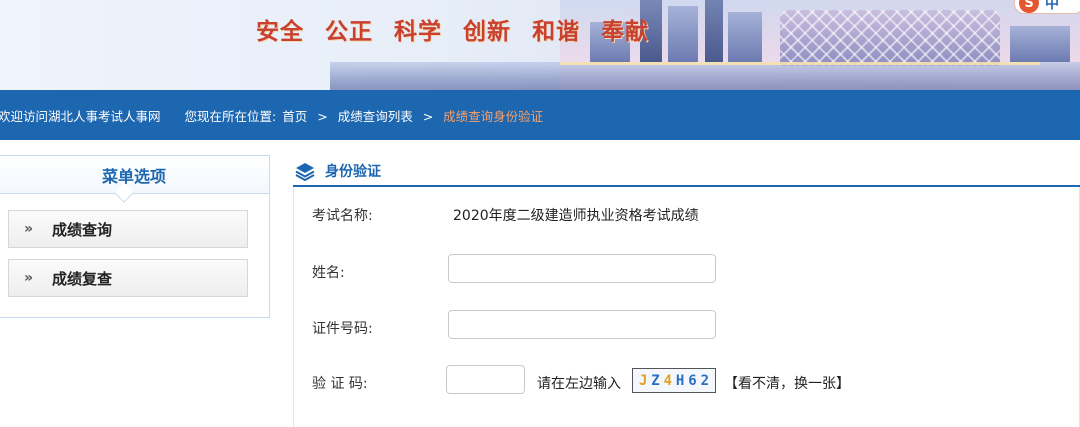 This screenshot has height=427, width=1080. Describe the element at coordinates (342, 329) in the screenshot. I see `id-number-label: 证件号码:` at that location.